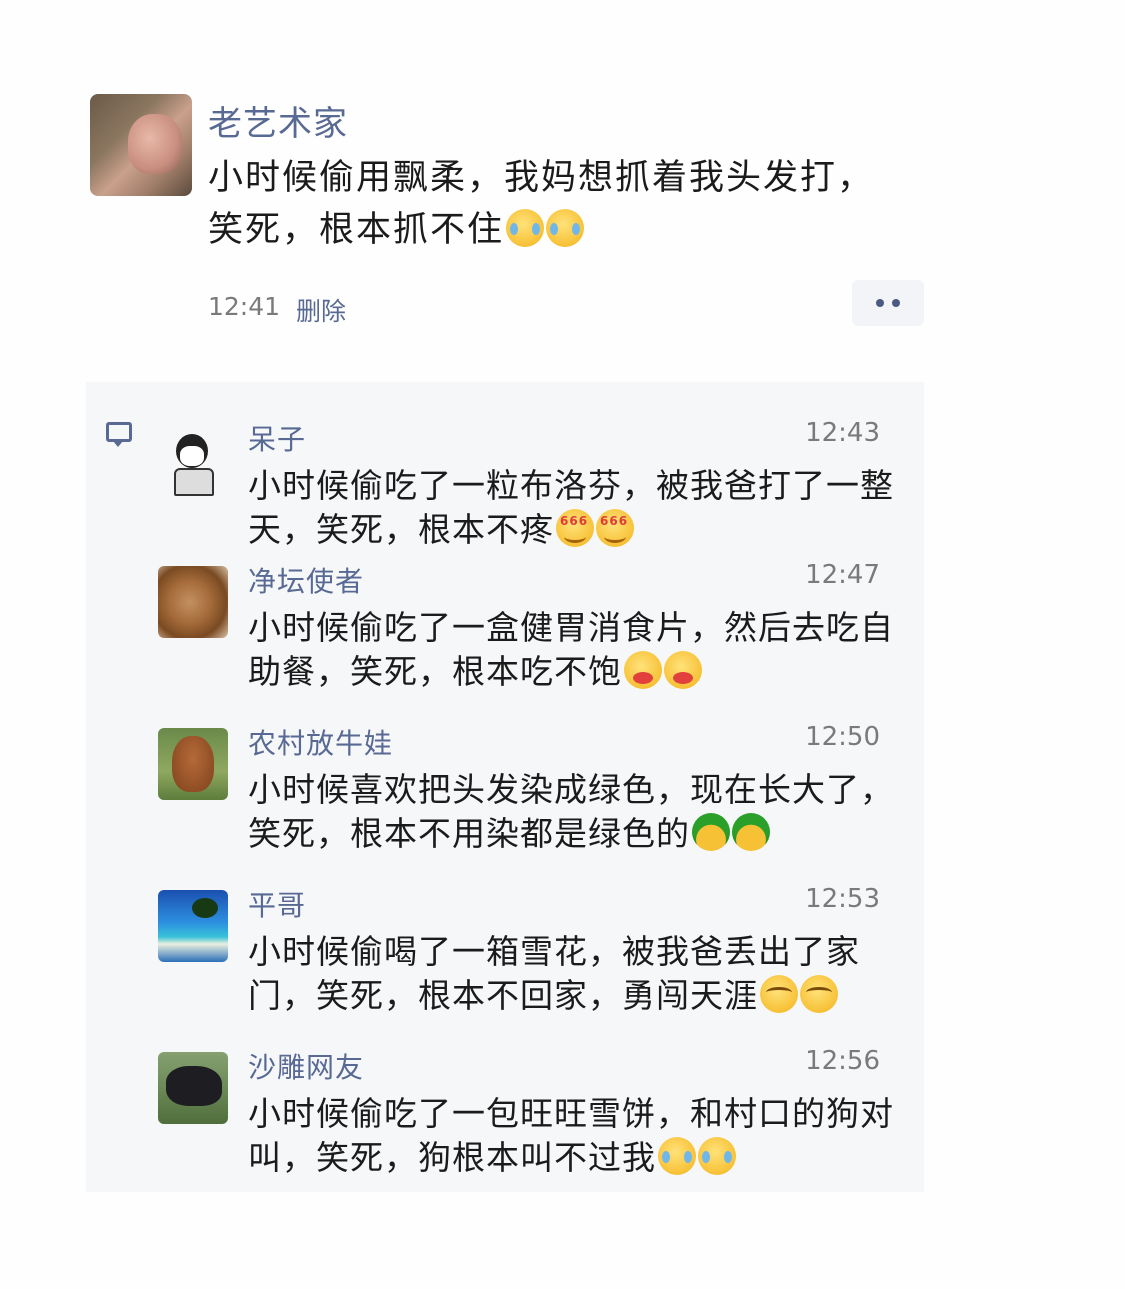 The image size is (1125, 1289). What do you see at coordinates (558, 204) in the screenshot?
I see `post-text: 小时候偷用飘柔，我妈想抓着我头发打，笑死，根本抓不住` at bounding box center [558, 204].